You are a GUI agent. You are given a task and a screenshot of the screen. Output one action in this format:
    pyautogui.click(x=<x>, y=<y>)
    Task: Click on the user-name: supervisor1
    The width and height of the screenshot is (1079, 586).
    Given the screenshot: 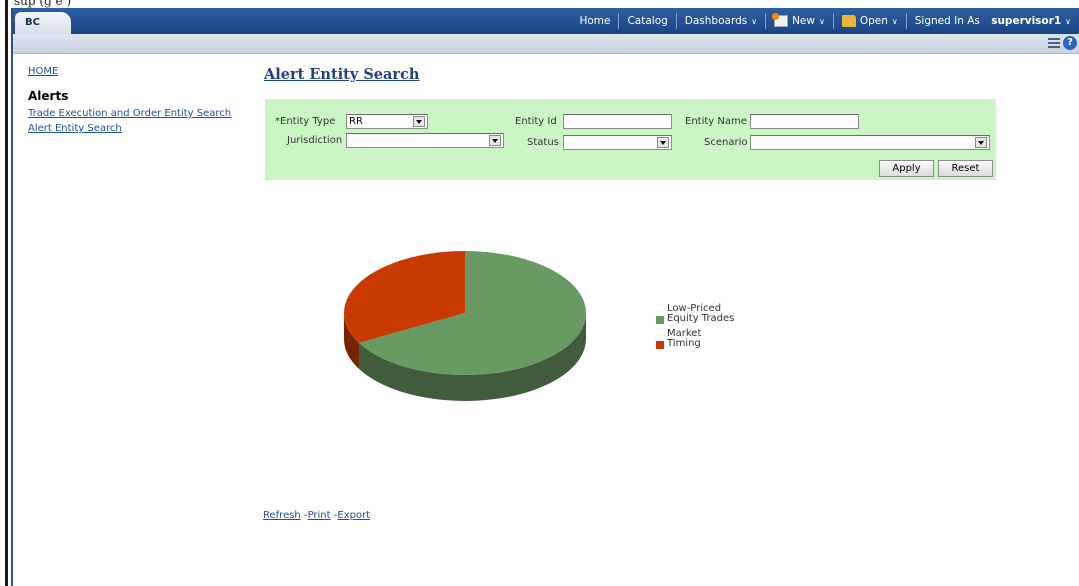 What is the action you would take?
    pyautogui.click(x=1026, y=21)
    